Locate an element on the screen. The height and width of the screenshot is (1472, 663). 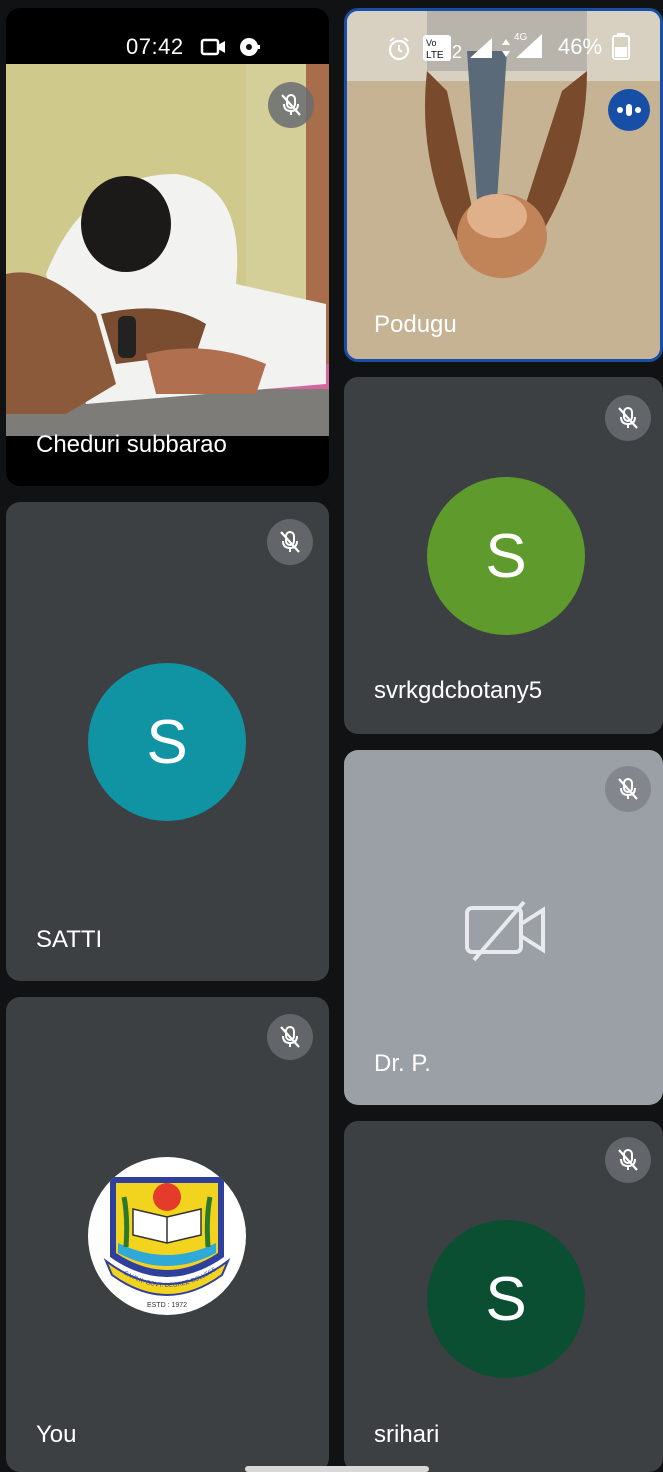
video-recording-icon is located at coordinates (214, 50).